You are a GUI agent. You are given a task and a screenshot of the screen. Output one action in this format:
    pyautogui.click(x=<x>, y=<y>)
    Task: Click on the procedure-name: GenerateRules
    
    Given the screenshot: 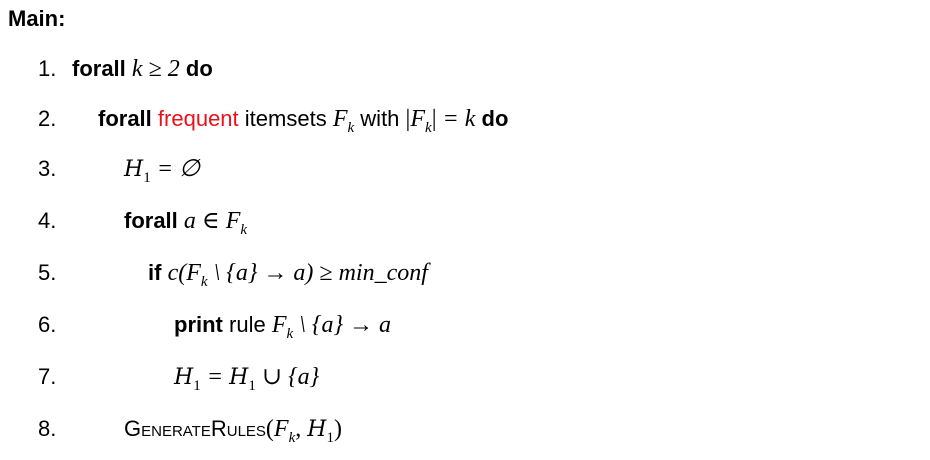 What is the action you would take?
    pyautogui.click(x=195, y=428)
    